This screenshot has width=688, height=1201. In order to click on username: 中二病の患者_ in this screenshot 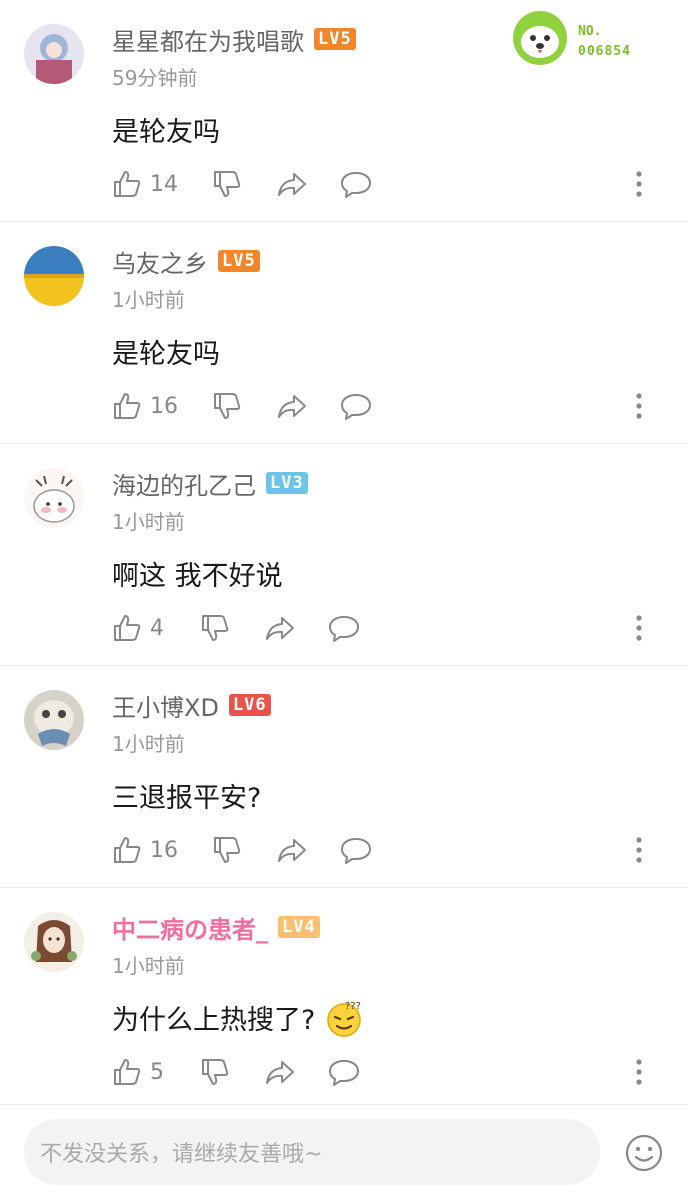, I will do `click(190, 927)`.